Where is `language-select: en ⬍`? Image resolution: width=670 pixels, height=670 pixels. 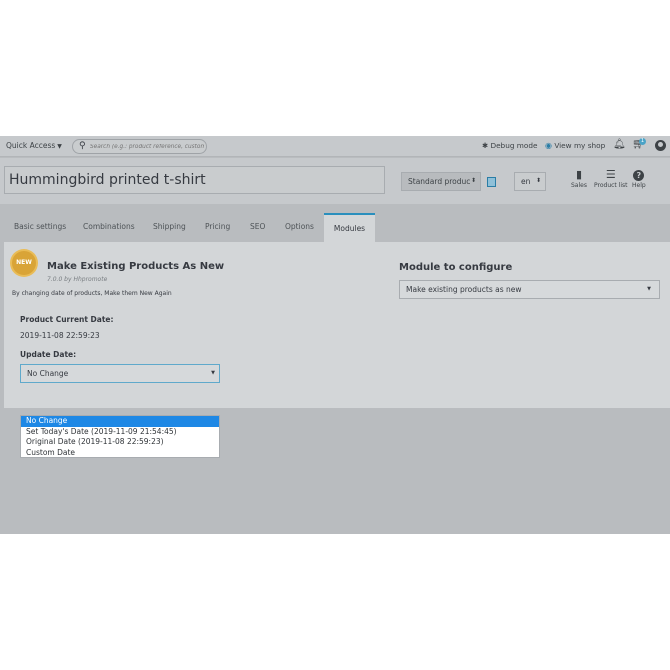 language-select: en ⬍ is located at coordinates (530, 181).